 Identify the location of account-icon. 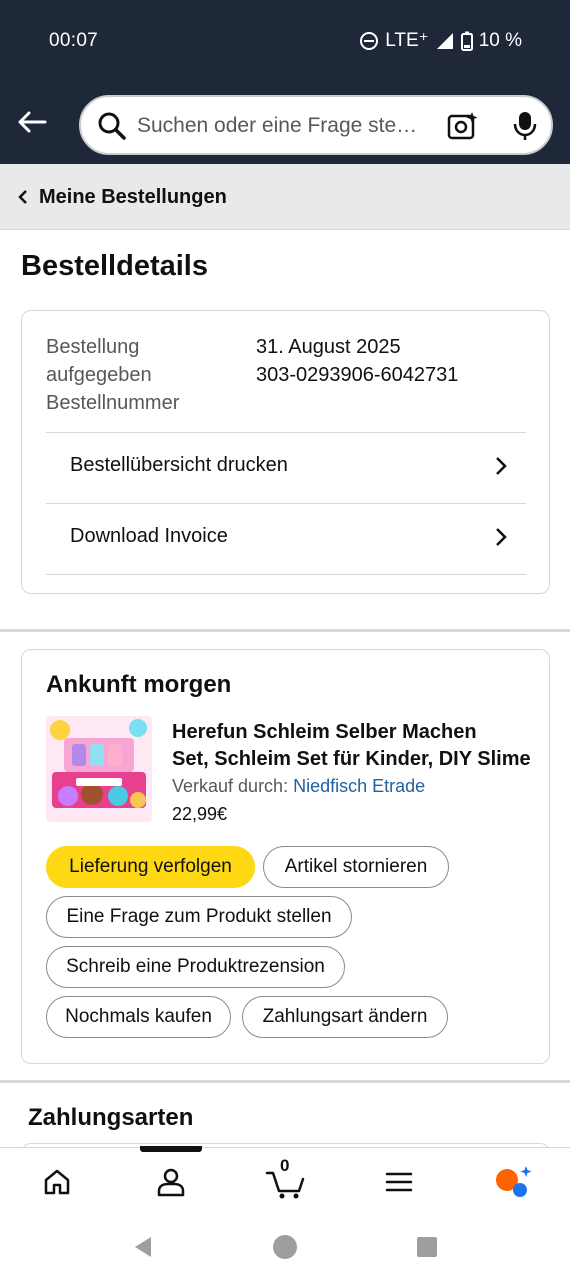
(171, 1182).